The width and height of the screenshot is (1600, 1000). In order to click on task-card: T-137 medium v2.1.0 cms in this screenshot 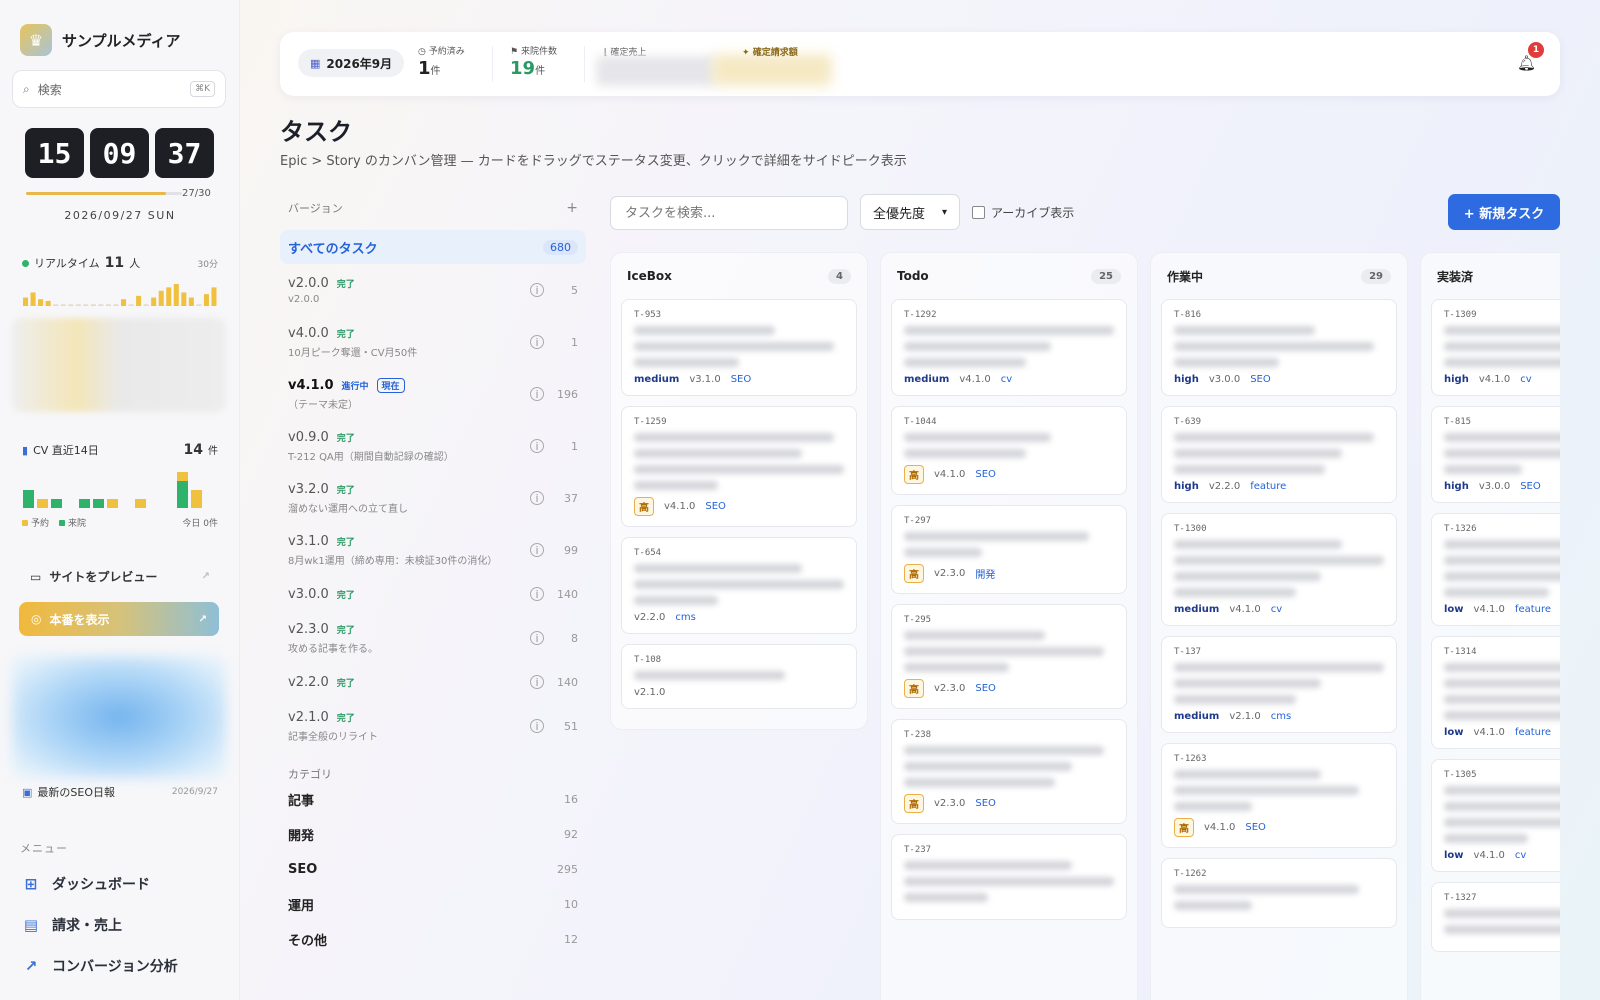, I will do `click(1279, 684)`.